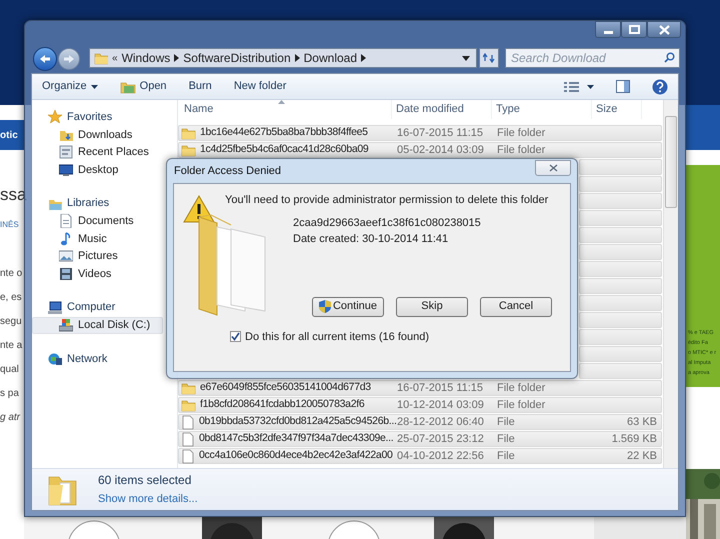 This screenshot has width=720, height=539. What do you see at coordinates (516, 306) in the screenshot?
I see `dialog-button: Cancel` at bounding box center [516, 306].